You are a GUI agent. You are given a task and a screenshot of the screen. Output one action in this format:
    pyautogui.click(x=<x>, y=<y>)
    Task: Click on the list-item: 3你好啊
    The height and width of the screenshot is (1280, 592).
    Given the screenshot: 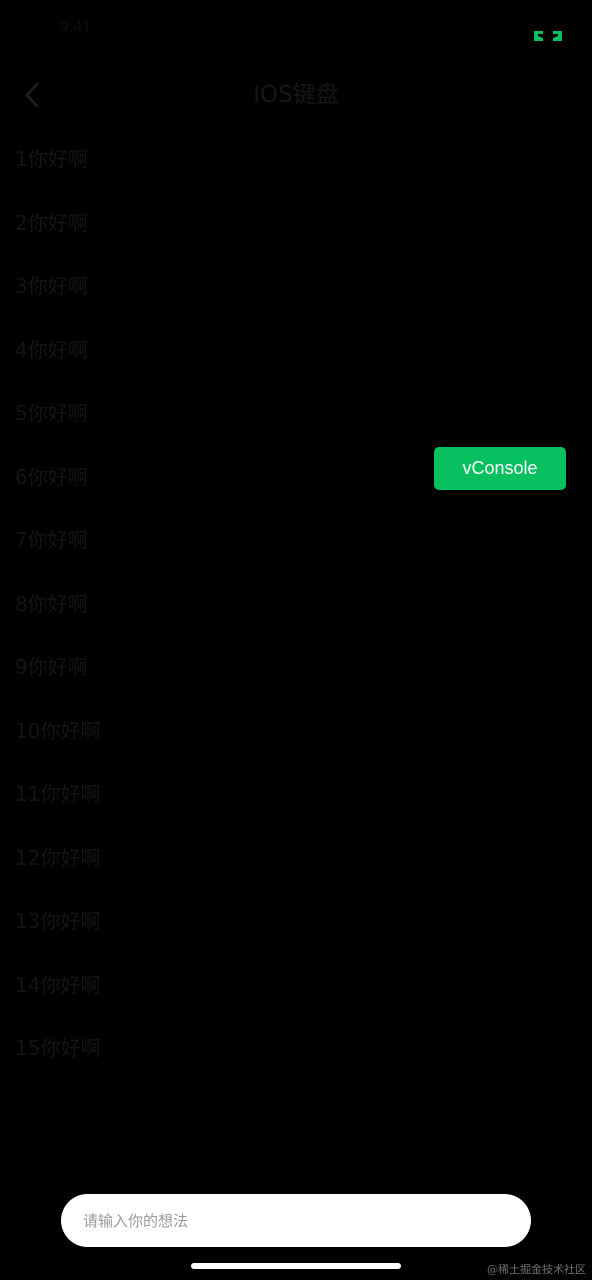 What is the action you would take?
    pyautogui.click(x=51, y=286)
    